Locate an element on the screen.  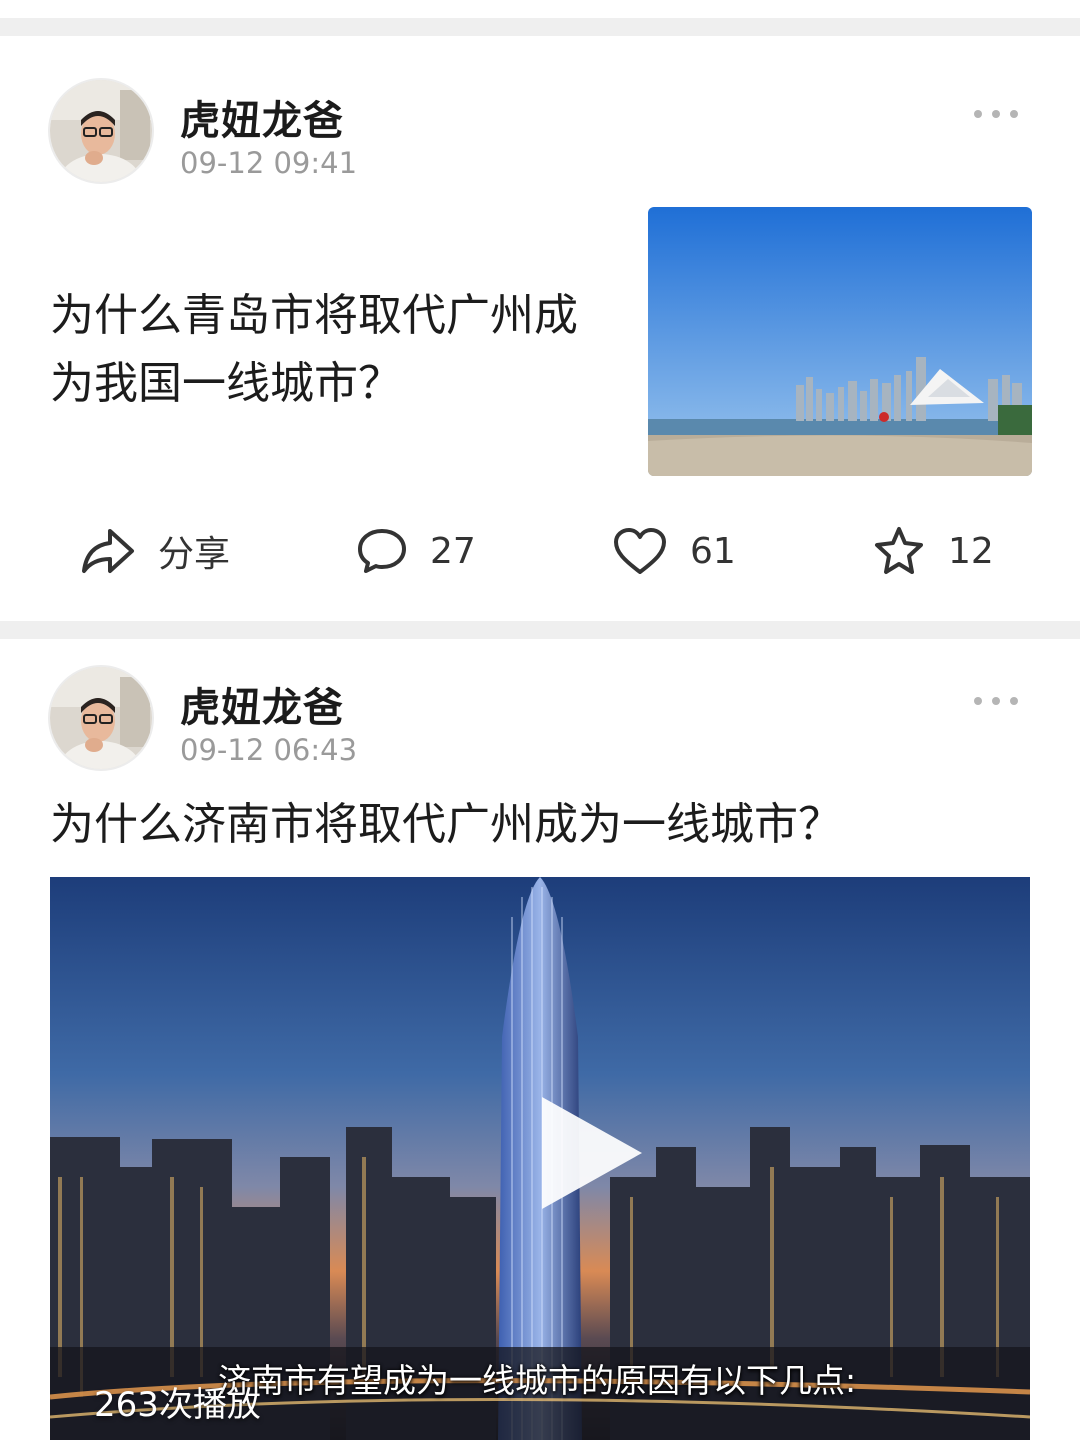
play-count: 263次播放 is located at coordinates (177, 1405).